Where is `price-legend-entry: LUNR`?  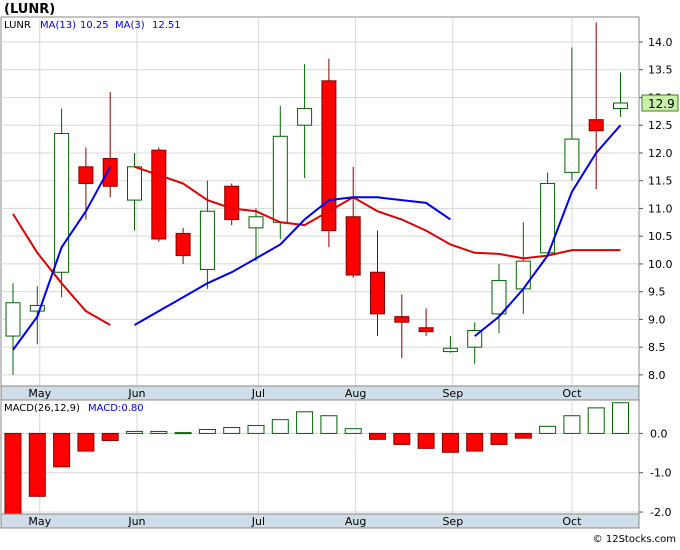 price-legend-entry: LUNR is located at coordinates (17, 25).